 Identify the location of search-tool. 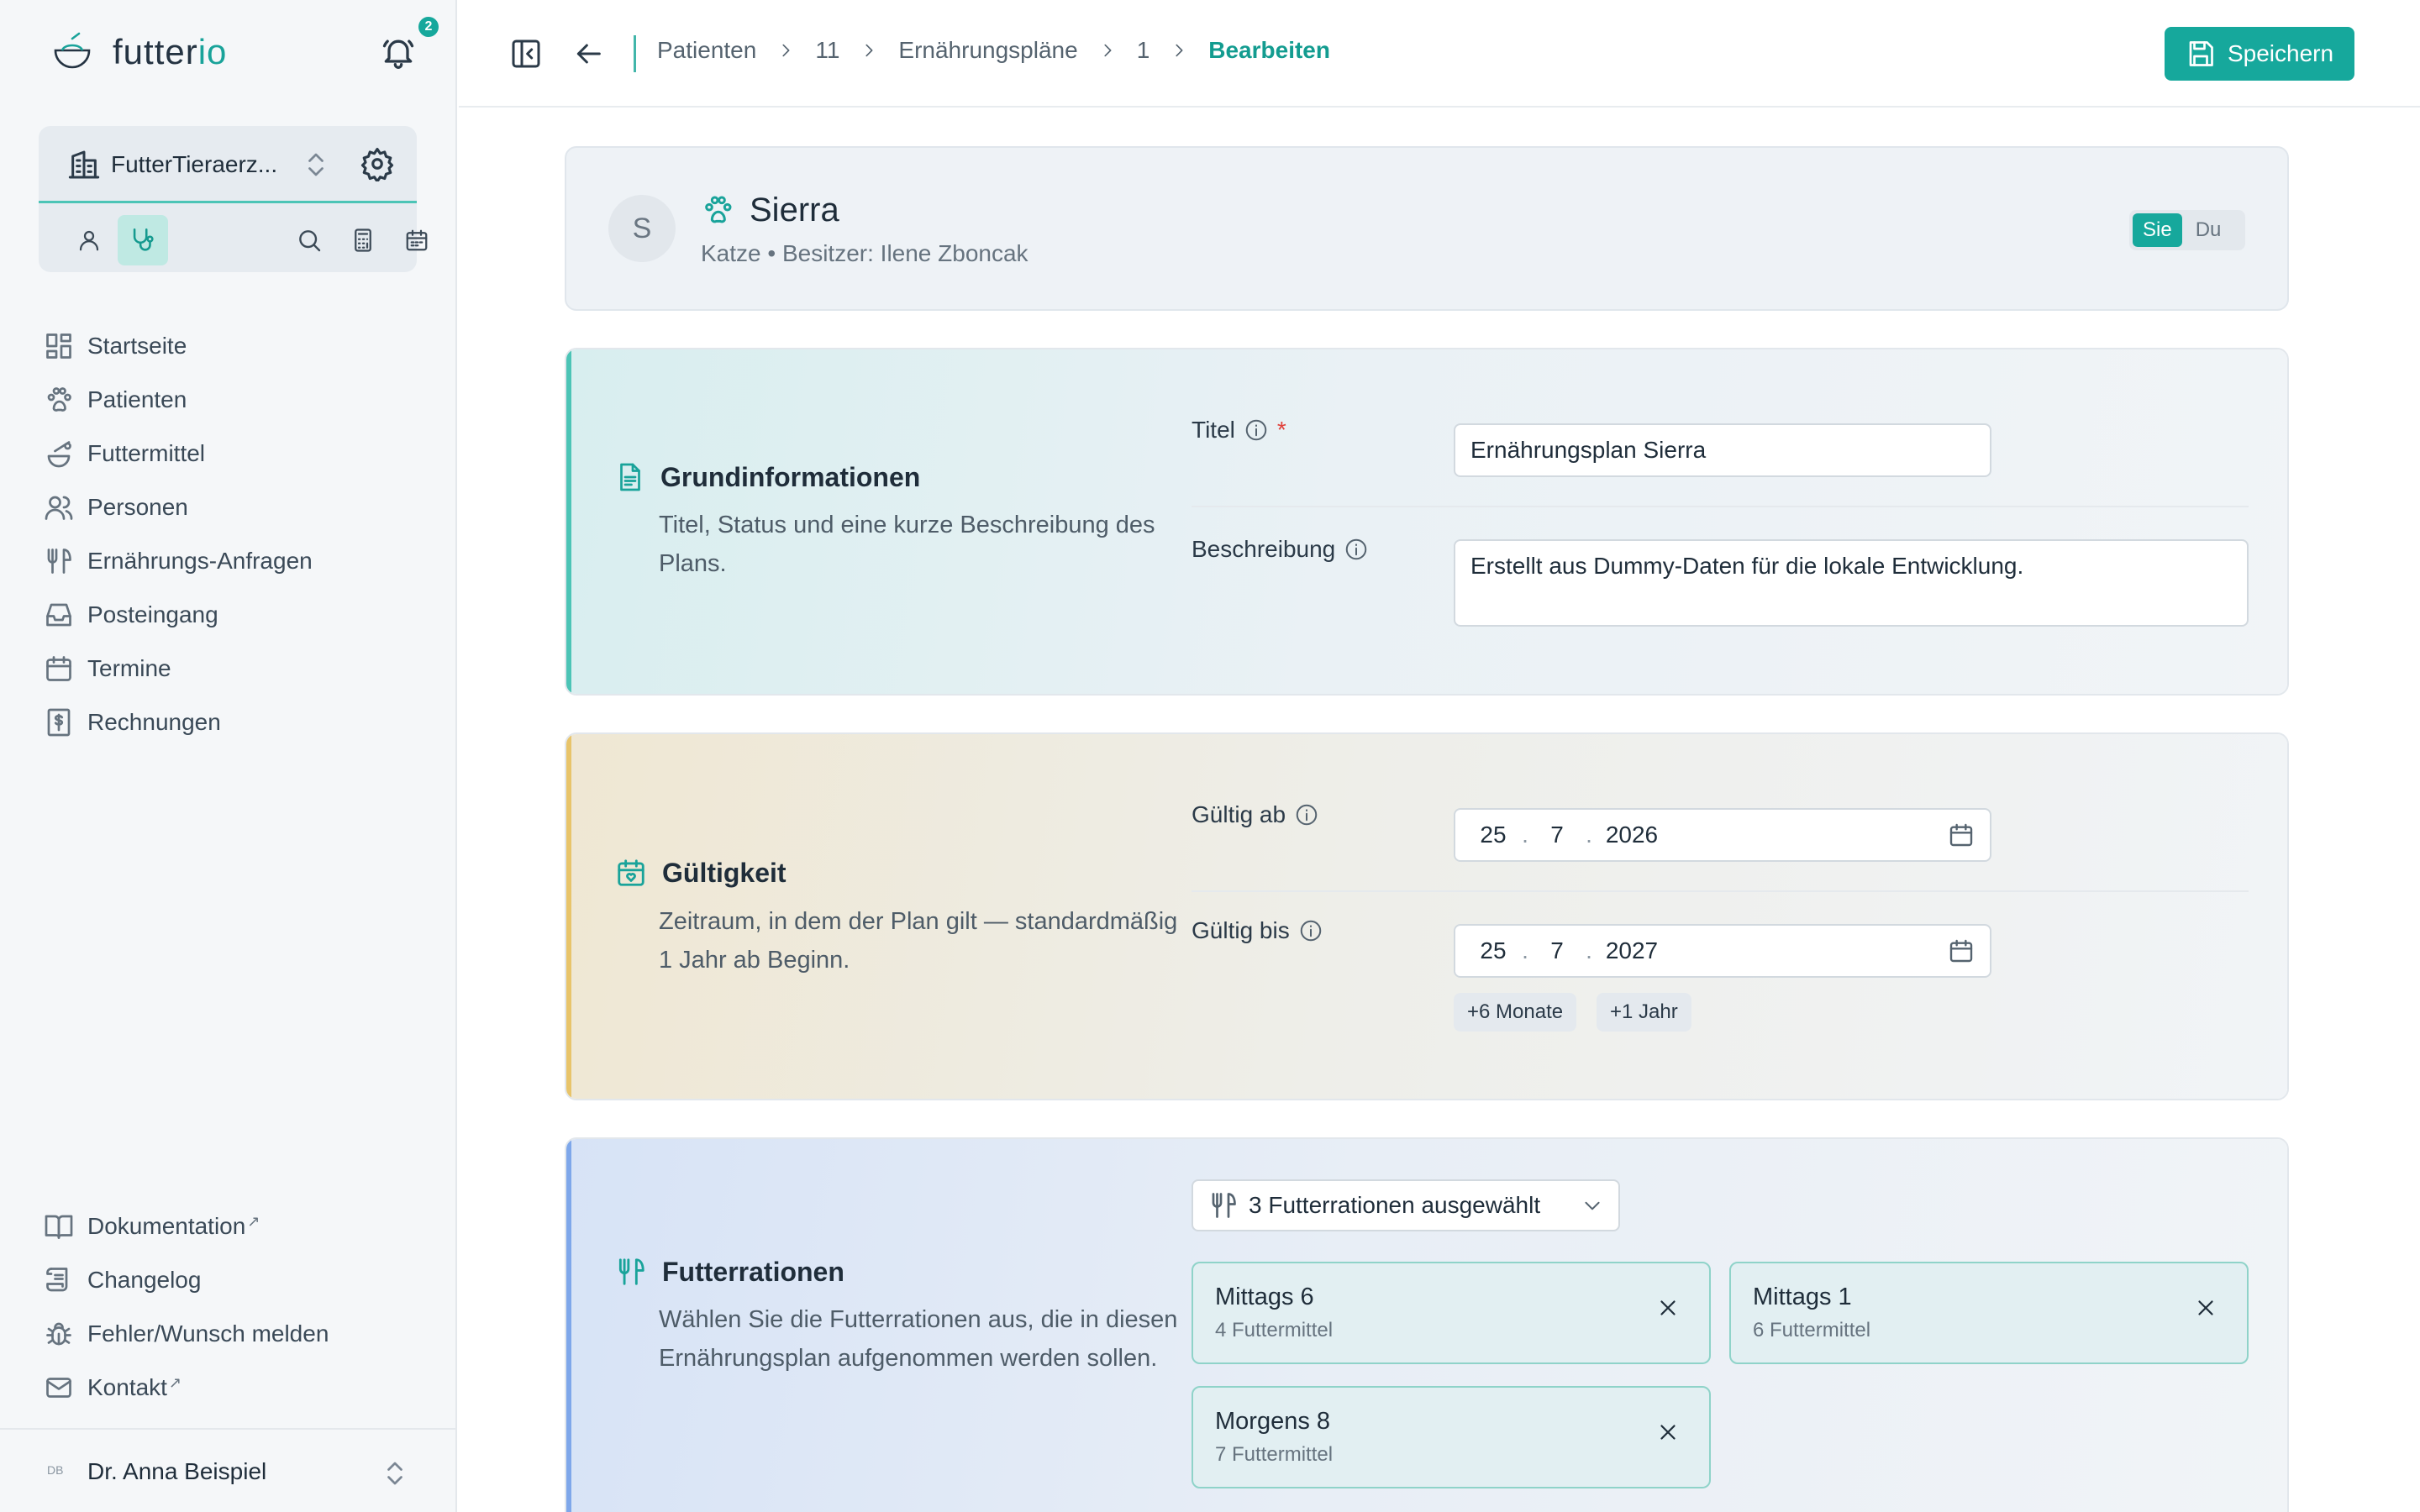
(309, 240).